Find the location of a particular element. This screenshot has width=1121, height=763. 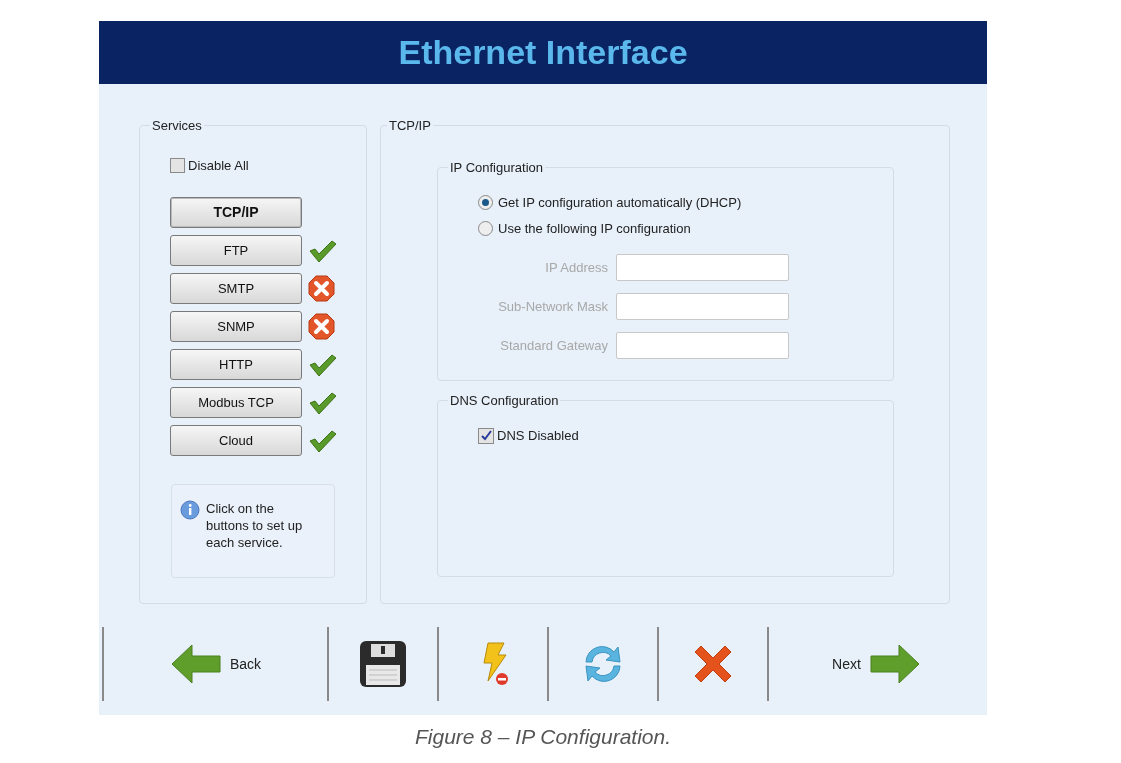

service-button: Modbus TCP is located at coordinates (236, 402).